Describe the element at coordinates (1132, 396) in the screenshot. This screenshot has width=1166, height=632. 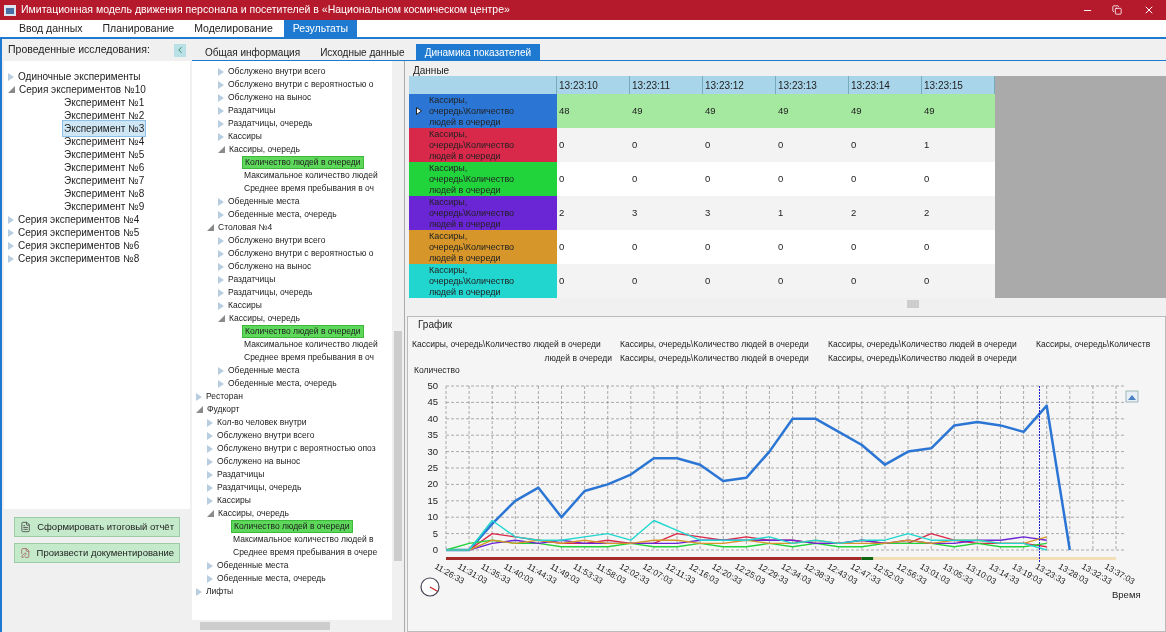
I see `picture-icon` at that location.